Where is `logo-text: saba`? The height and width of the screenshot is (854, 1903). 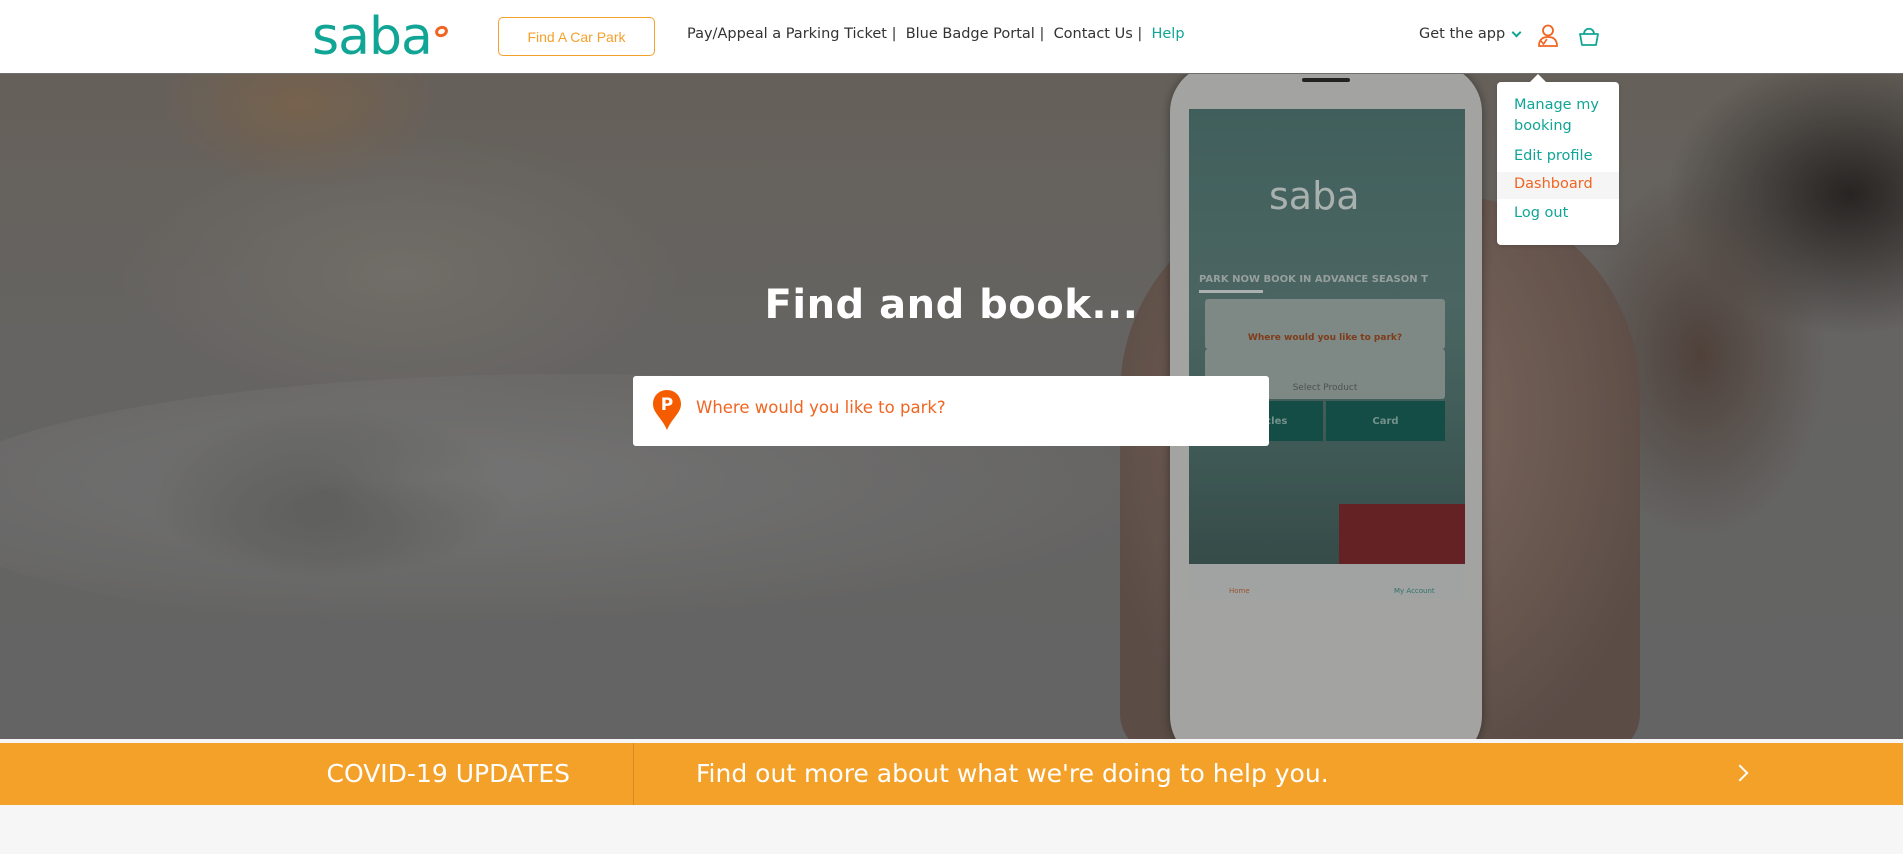
logo-text: saba is located at coordinates (372, 37).